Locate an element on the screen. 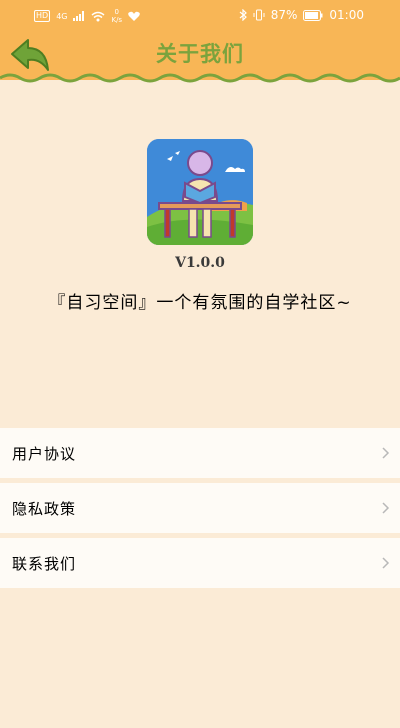 The width and height of the screenshot is (400, 728). app-logo is located at coordinates (200, 192).